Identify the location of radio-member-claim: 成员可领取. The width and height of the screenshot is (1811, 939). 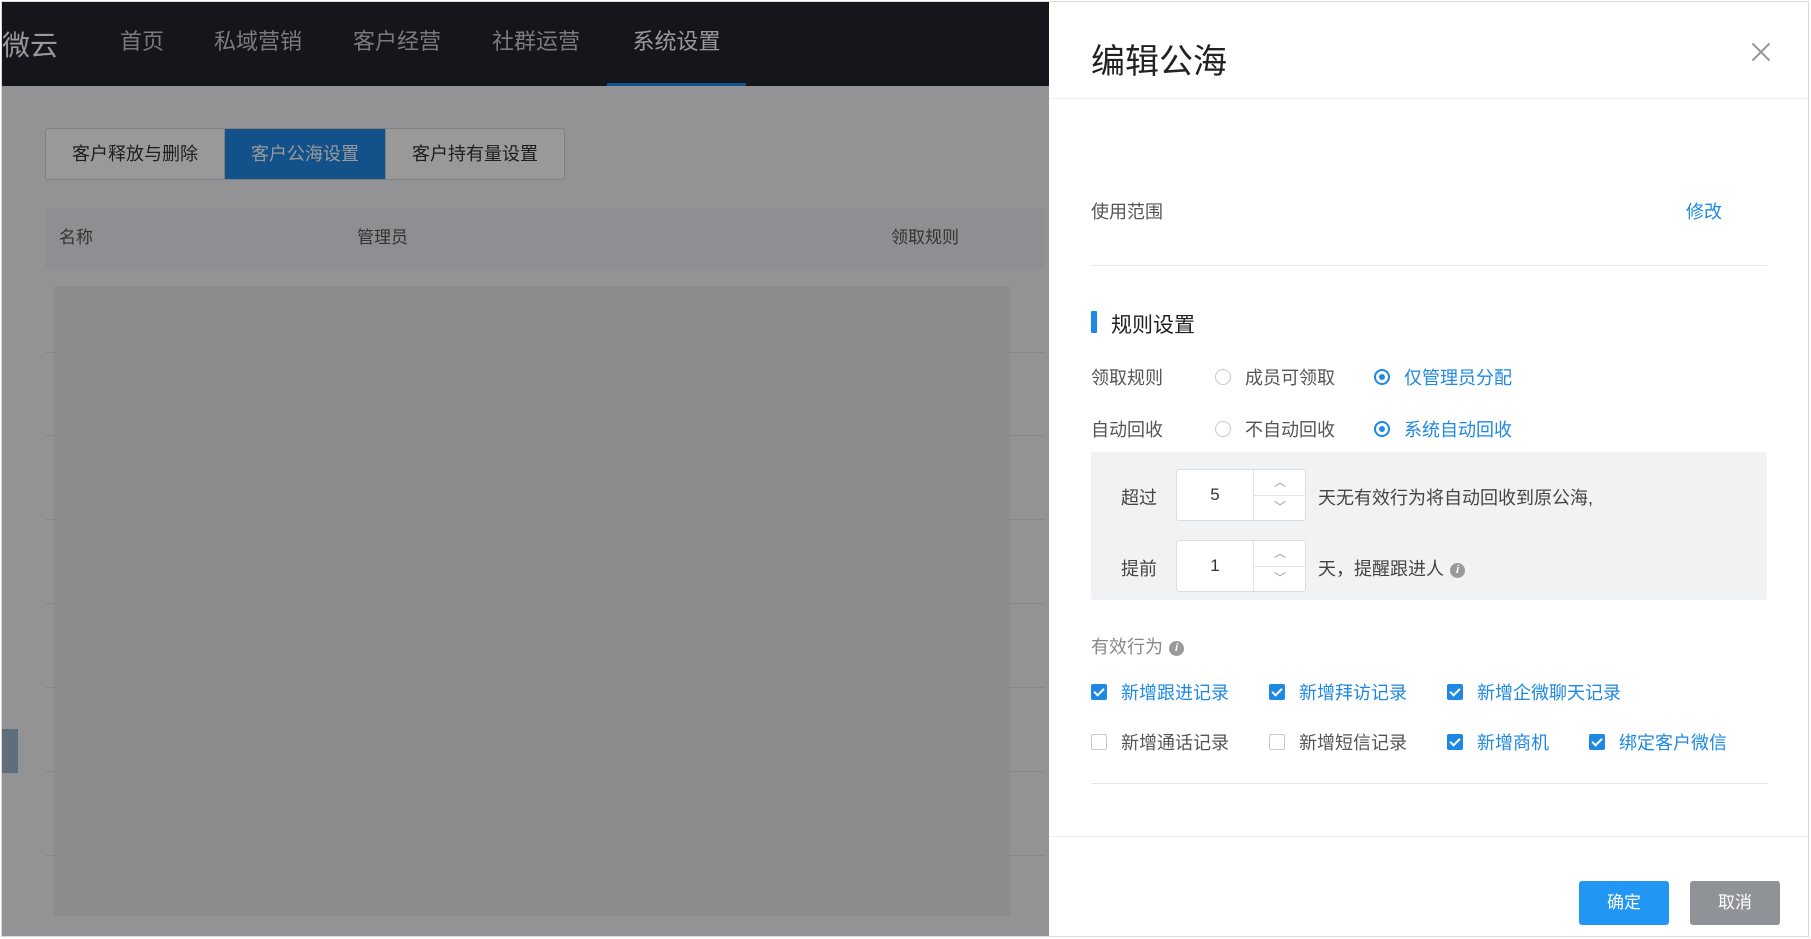
(1275, 377).